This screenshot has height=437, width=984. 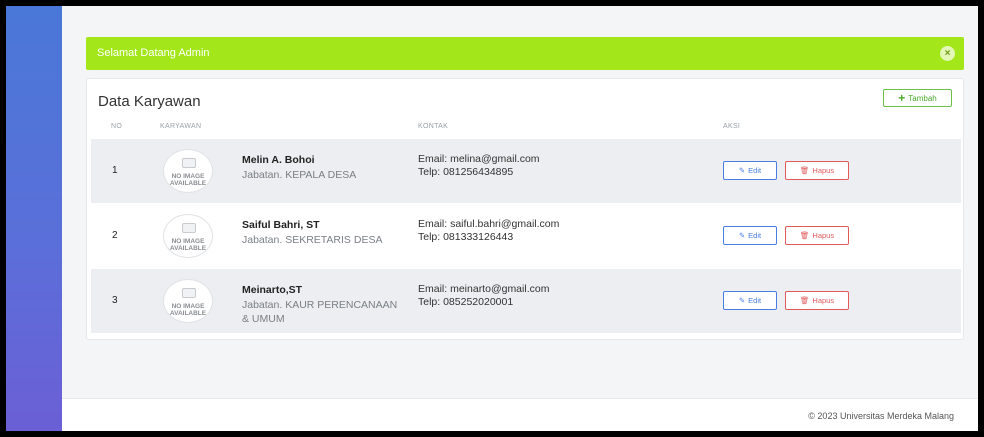 What do you see at coordinates (732, 126) in the screenshot?
I see `column-action: AKSI` at bounding box center [732, 126].